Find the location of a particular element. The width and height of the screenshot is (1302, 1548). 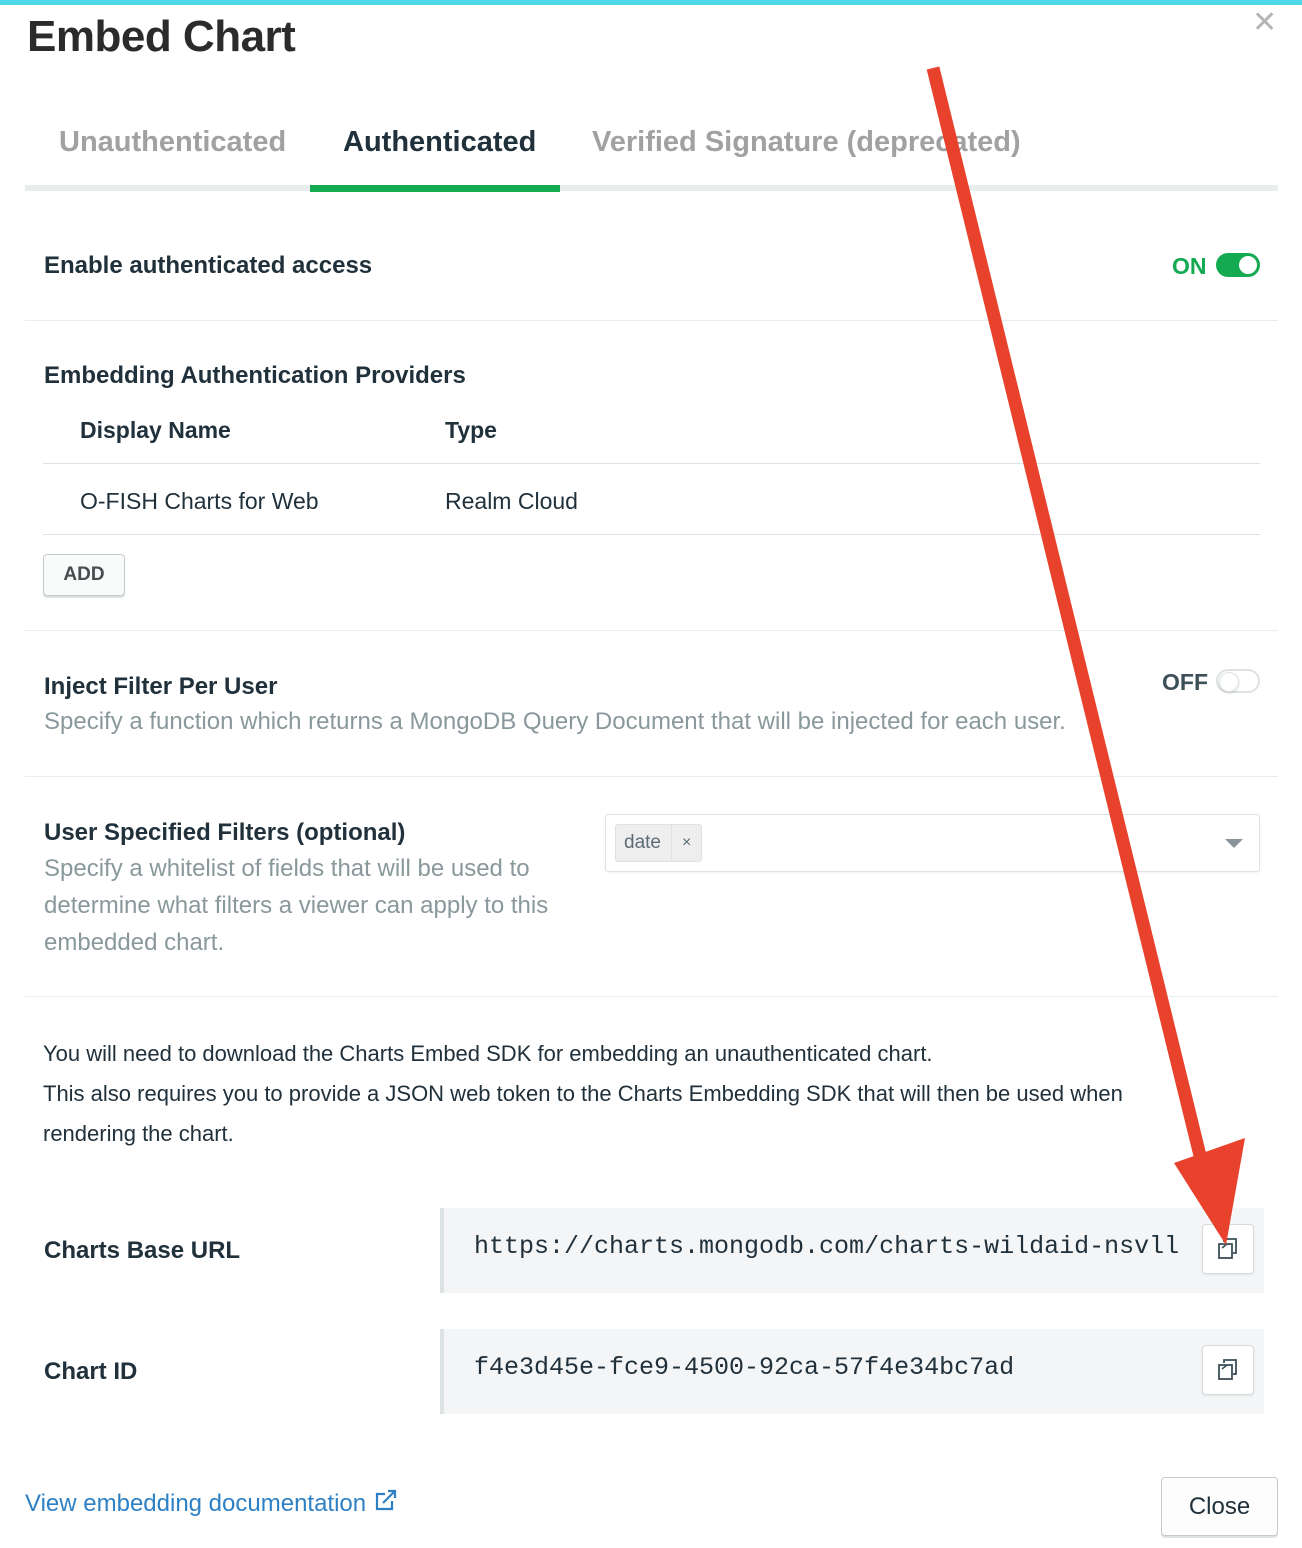

external-link-icon is located at coordinates (386, 1500).